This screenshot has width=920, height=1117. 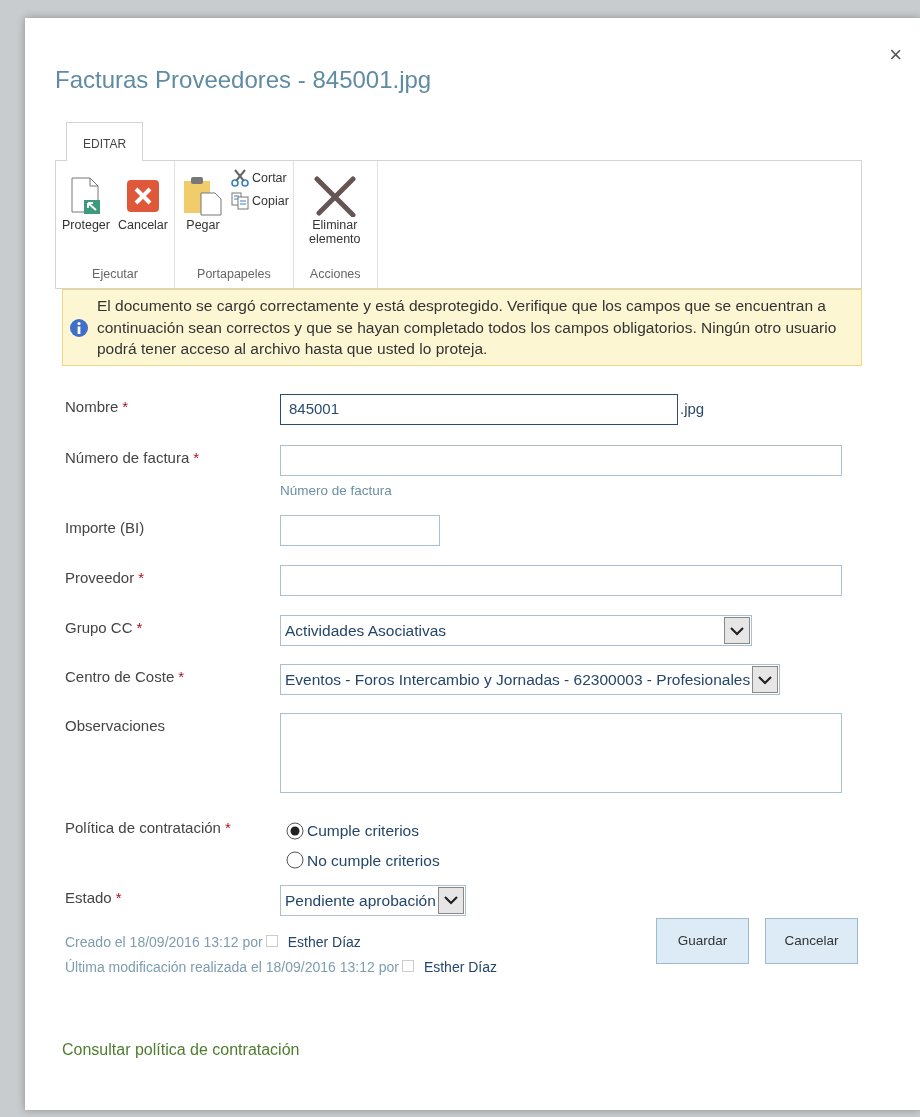 I want to click on field-label: Observaciones, so click(x=115, y=726).